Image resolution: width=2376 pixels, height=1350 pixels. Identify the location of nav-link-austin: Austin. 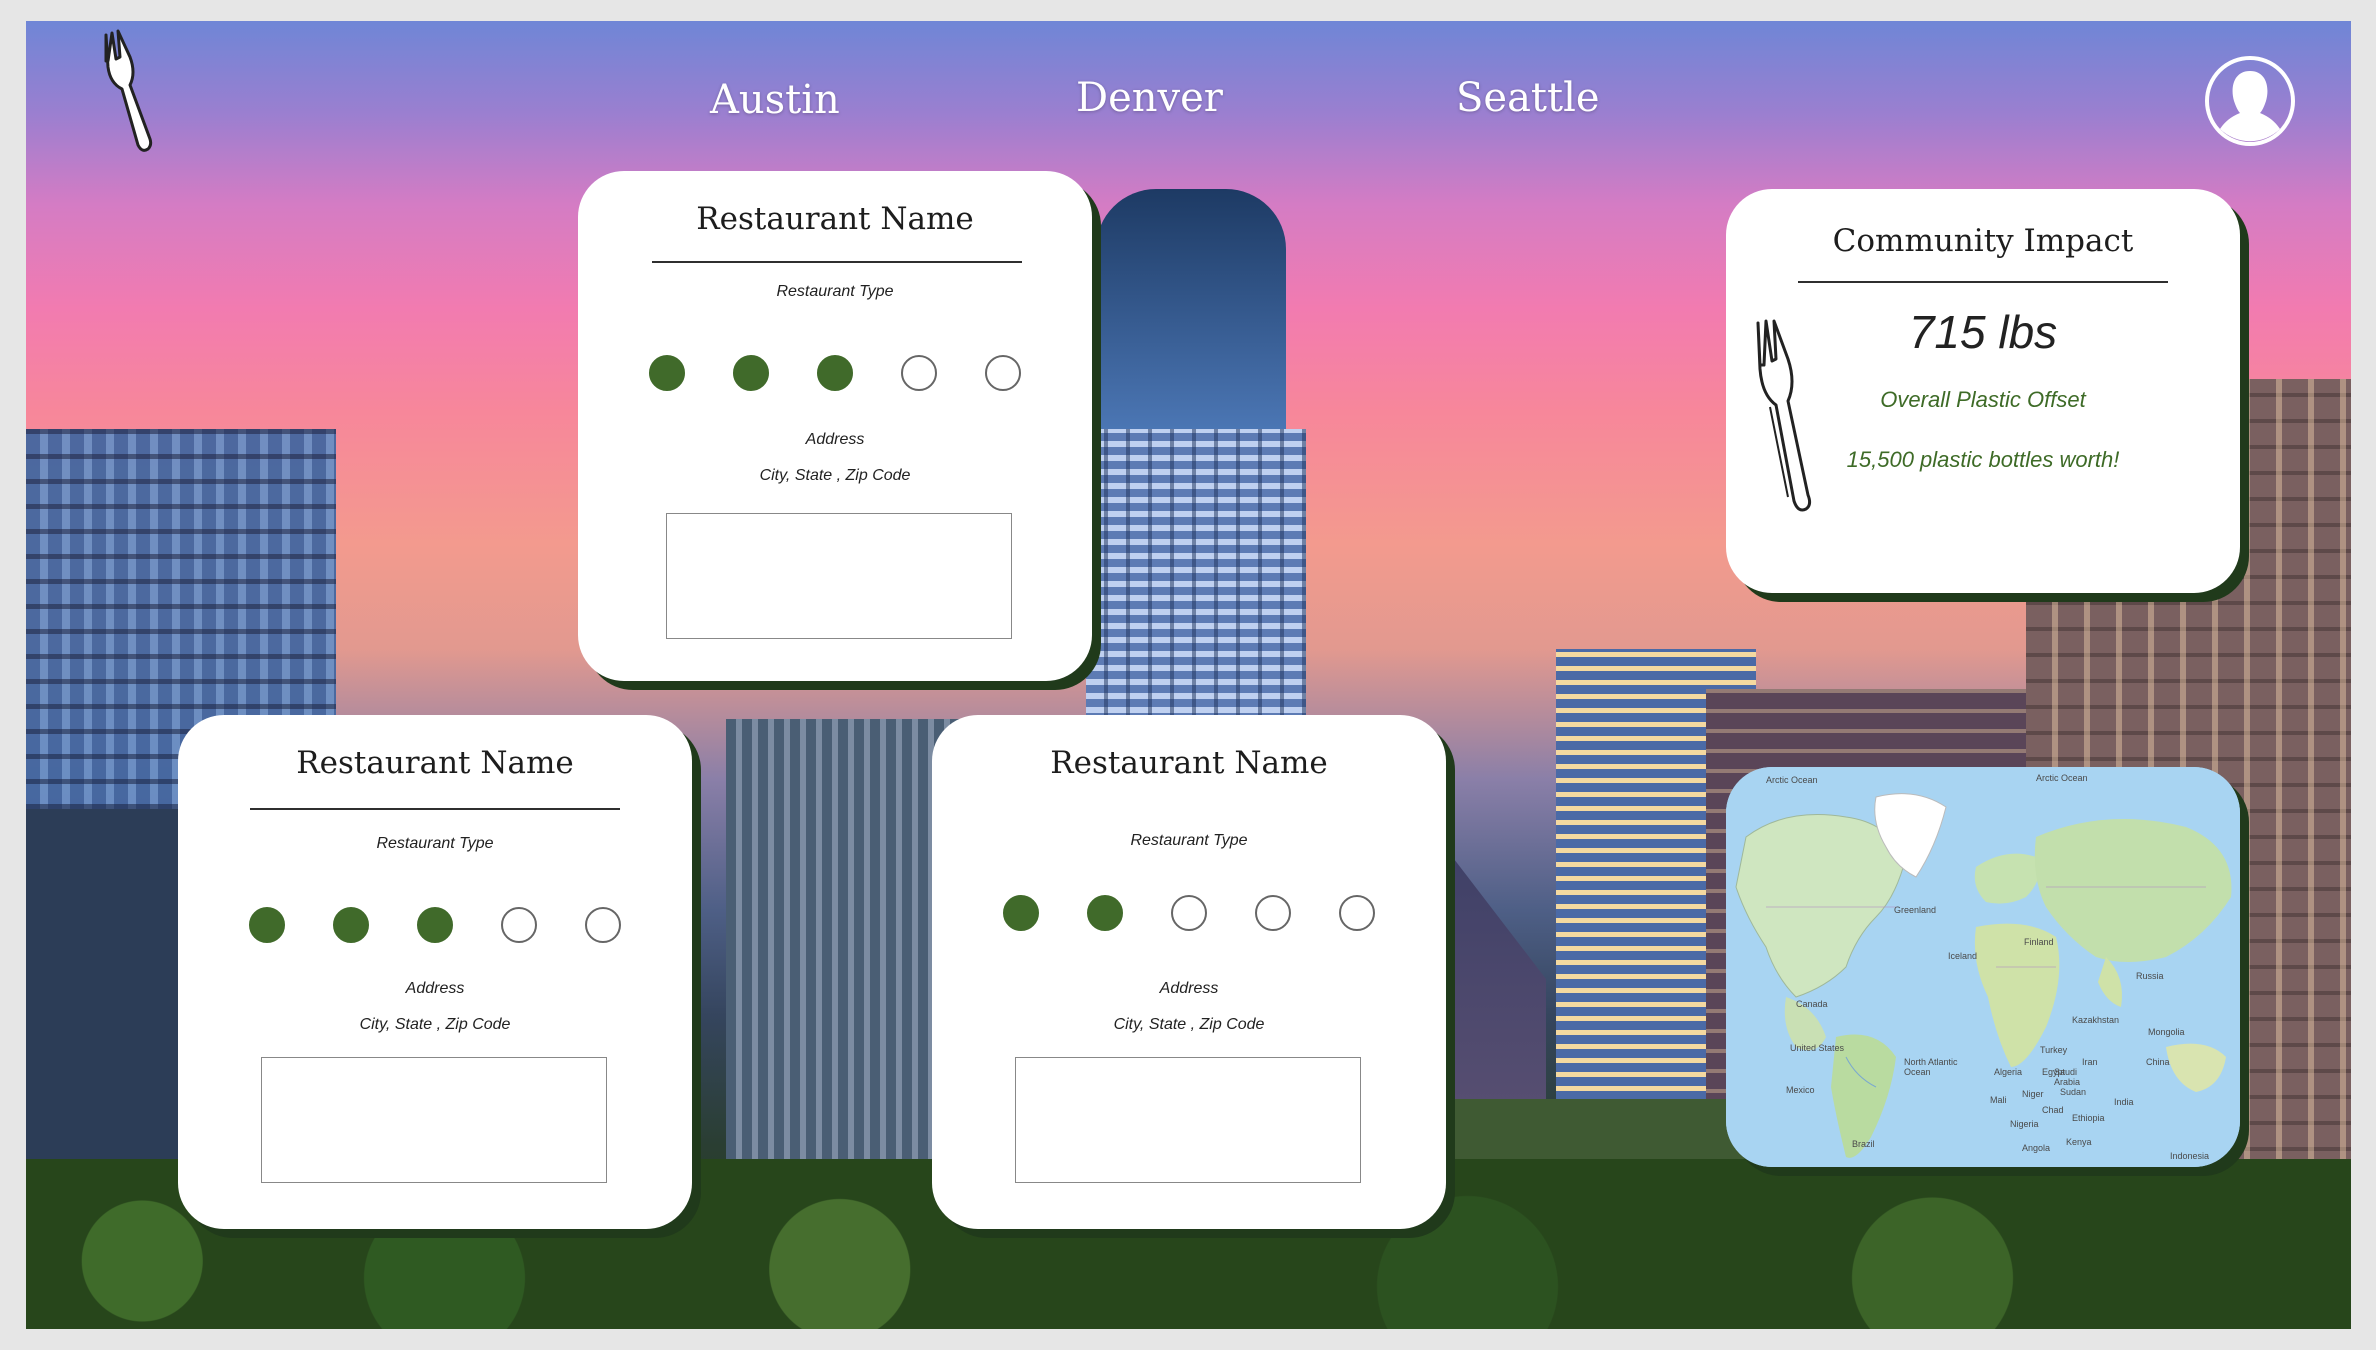
(775, 100).